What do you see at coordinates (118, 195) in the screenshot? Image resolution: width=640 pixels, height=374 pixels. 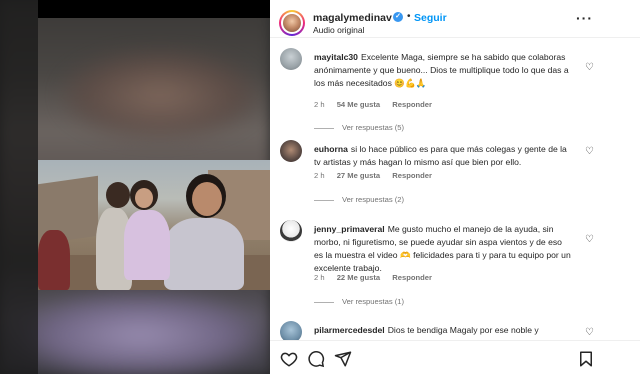 I see `girl-head` at bounding box center [118, 195].